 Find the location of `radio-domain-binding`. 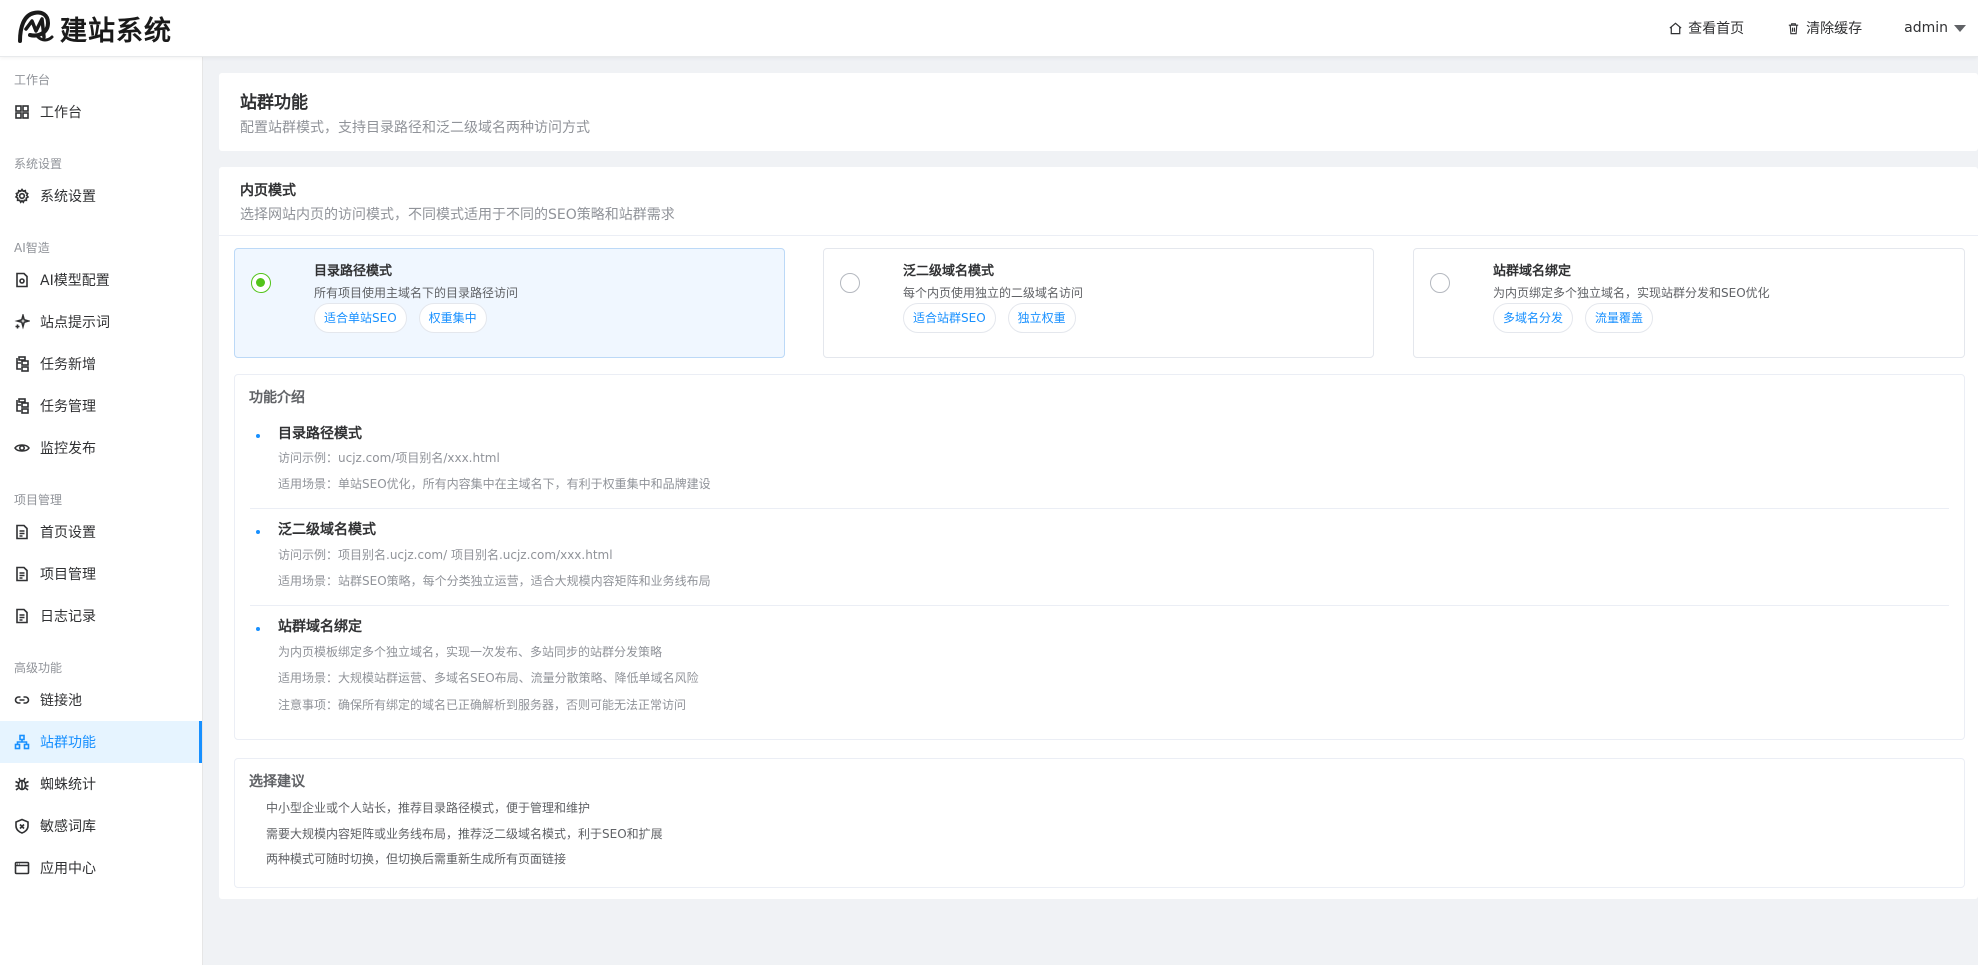

radio-domain-binding is located at coordinates (1440, 283).